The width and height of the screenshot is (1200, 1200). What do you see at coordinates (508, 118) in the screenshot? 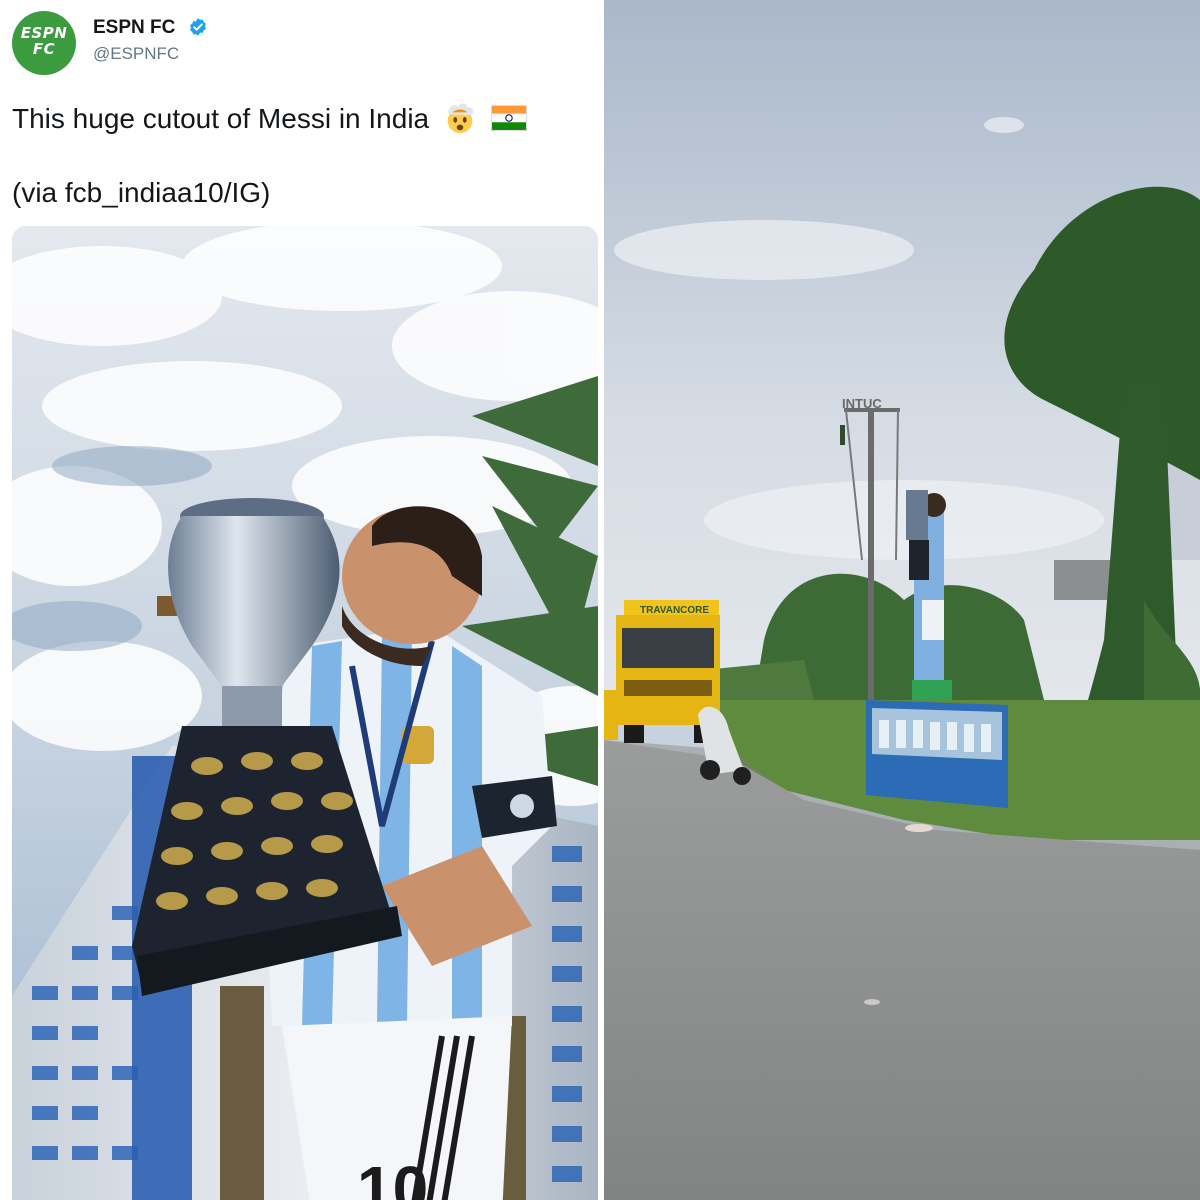
I see `india-flag-emoji-icon` at bounding box center [508, 118].